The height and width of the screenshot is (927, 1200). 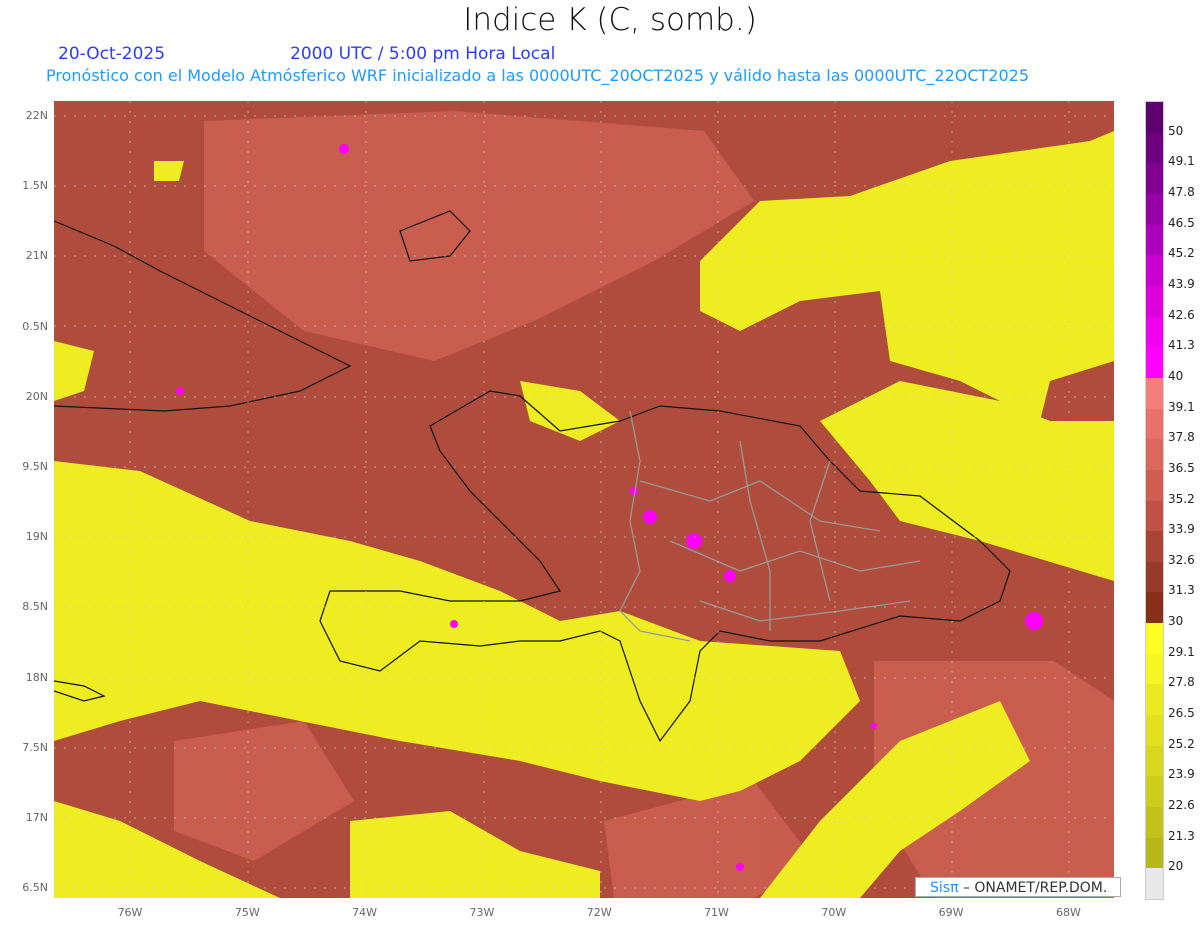 What do you see at coordinates (1068, 912) in the screenshot?
I see `lon-label: 68W` at bounding box center [1068, 912].